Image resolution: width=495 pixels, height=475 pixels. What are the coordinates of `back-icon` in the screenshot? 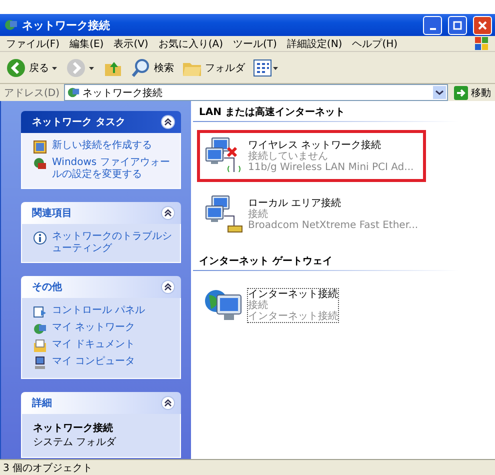 It's located at (16, 68).